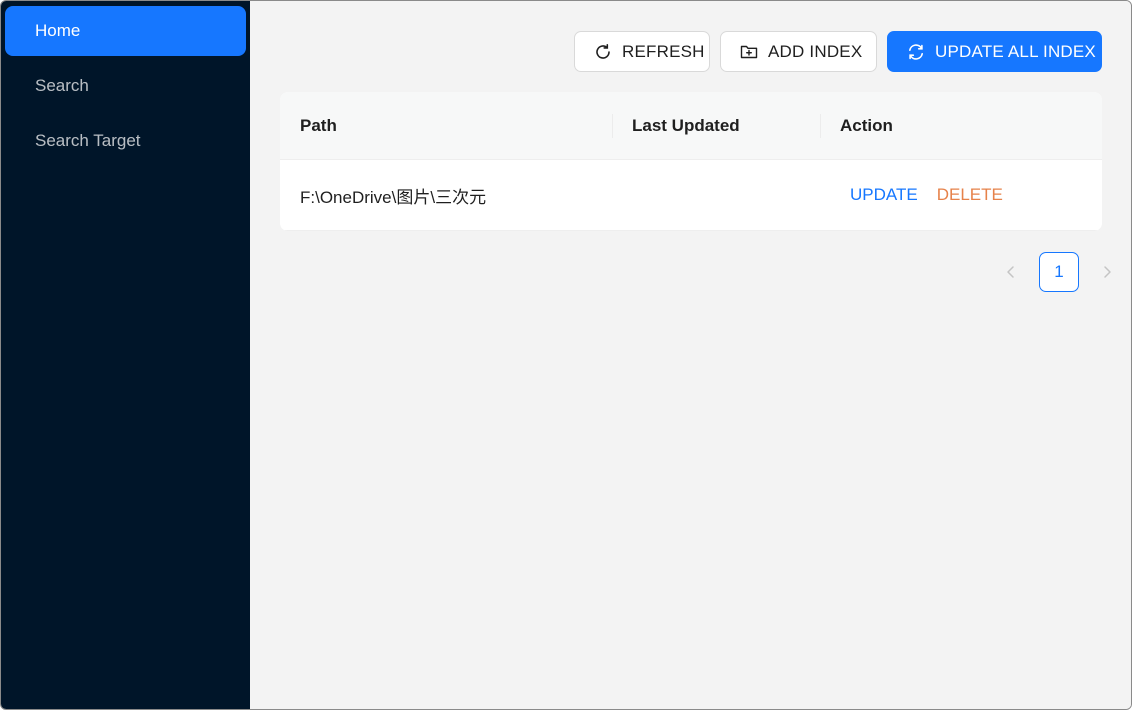 This screenshot has height=710, width=1132. I want to click on update-all-index-button: UPDATE ALL INDEX, so click(994, 51).